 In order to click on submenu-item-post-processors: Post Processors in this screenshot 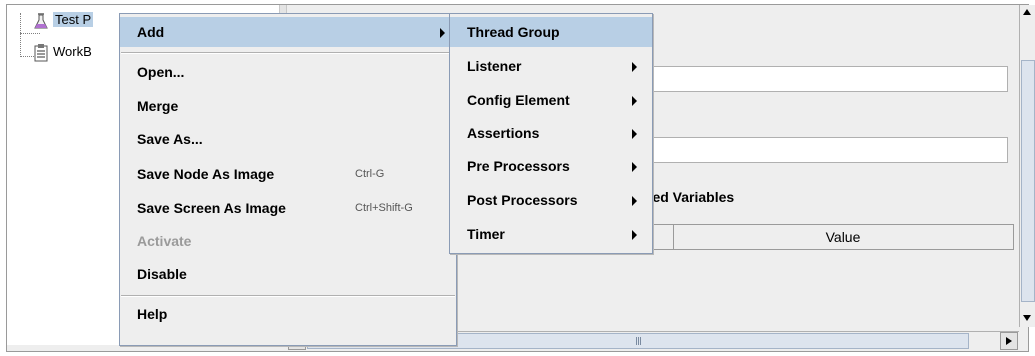, I will do `click(551, 200)`.